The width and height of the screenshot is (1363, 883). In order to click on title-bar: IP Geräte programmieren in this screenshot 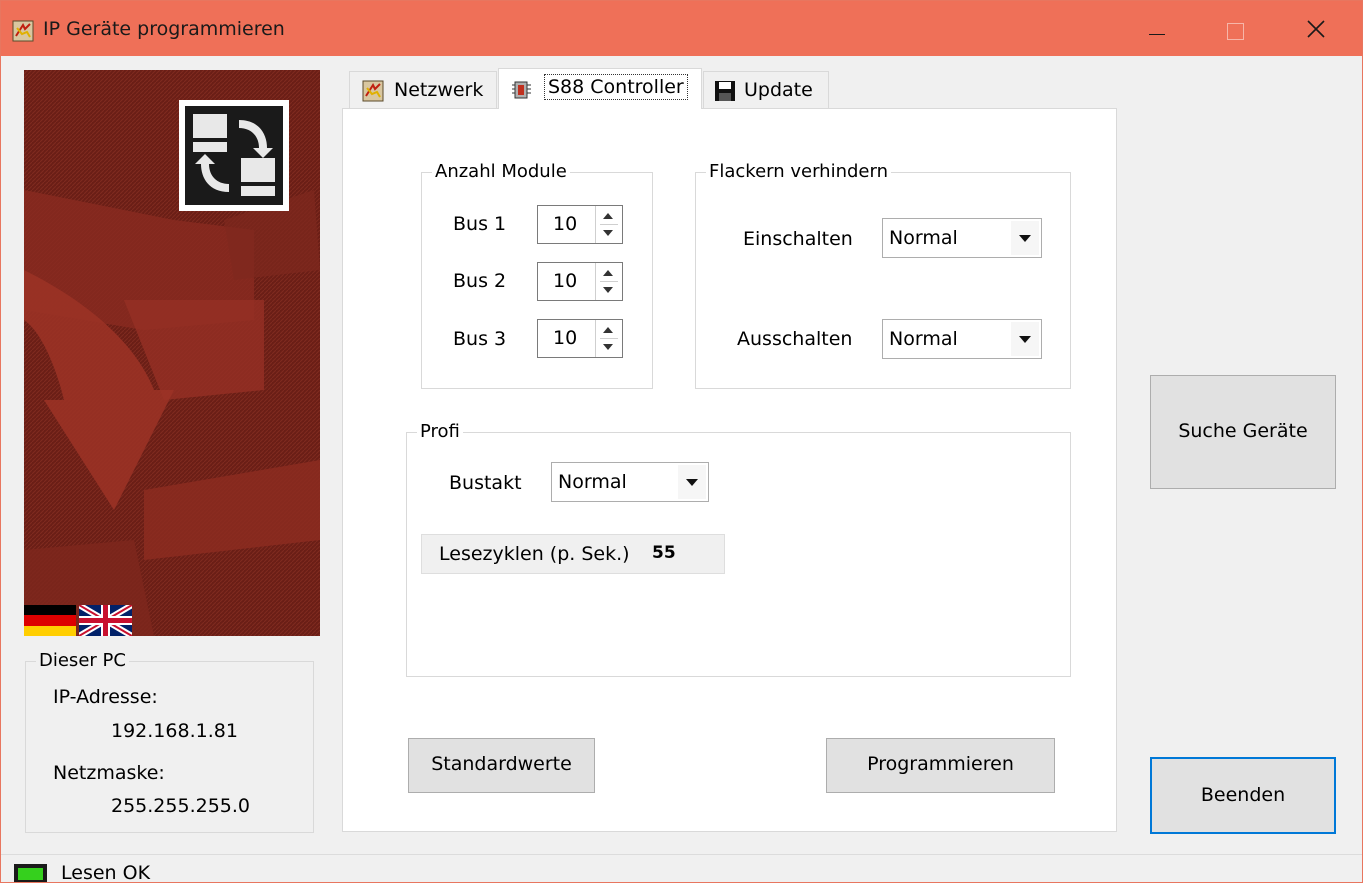, I will do `click(681, 28)`.